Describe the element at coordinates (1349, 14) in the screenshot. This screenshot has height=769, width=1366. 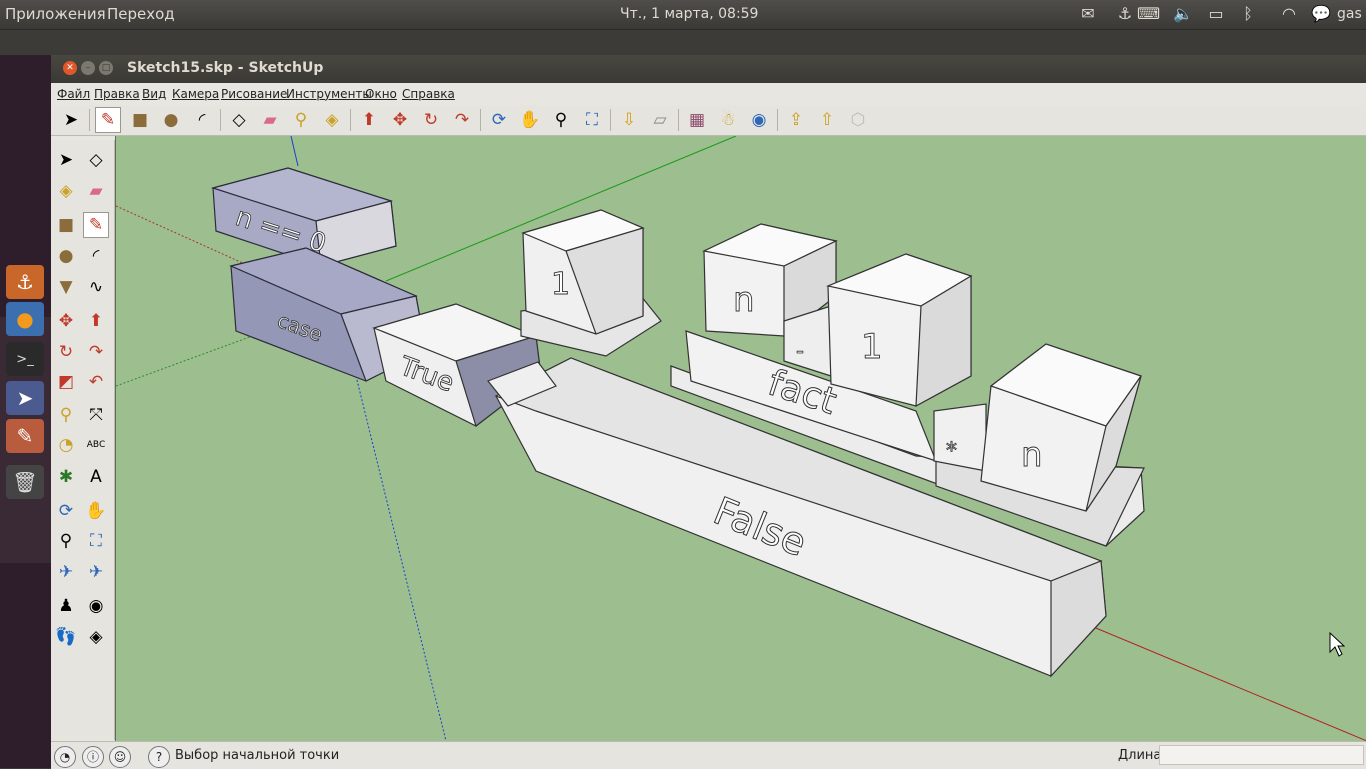
I see `user-name: gas` at that location.